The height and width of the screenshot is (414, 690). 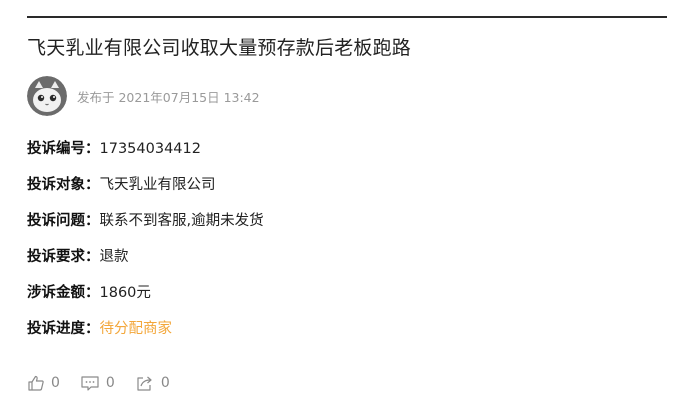 What do you see at coordinates (219, 48) in the screenshot?
I see `page-title: 飞天乳业有限公司收取大量预存款后老板跑路` at bounding box center [219, 48].